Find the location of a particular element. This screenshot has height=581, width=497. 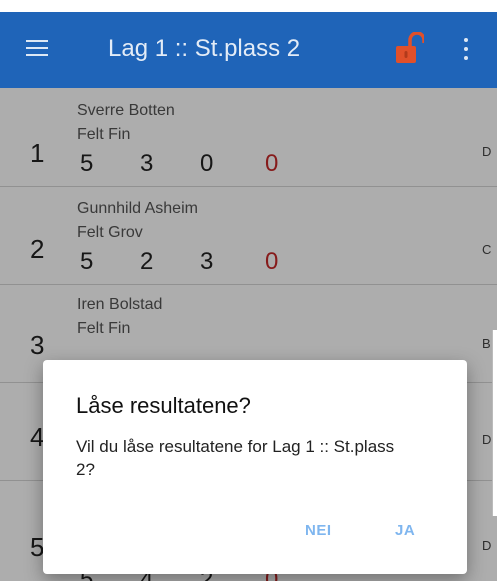

dialog-title: Låse resultatene? is located at coordinates (163, 405).